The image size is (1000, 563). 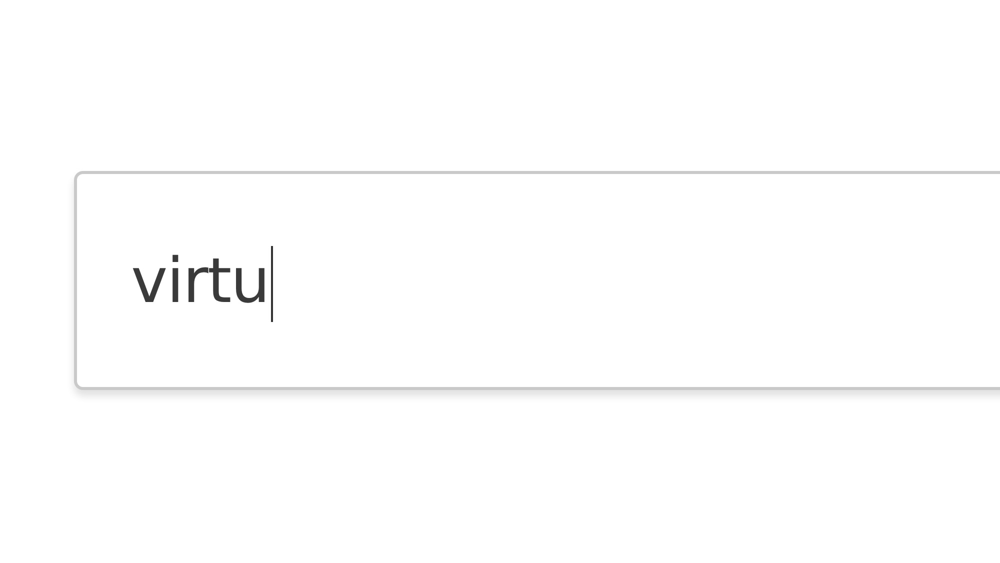 What do you see at coordinates (200, 281) in the screenshot?
I see `typed-text: virtu` at bounding box center [200, 281].